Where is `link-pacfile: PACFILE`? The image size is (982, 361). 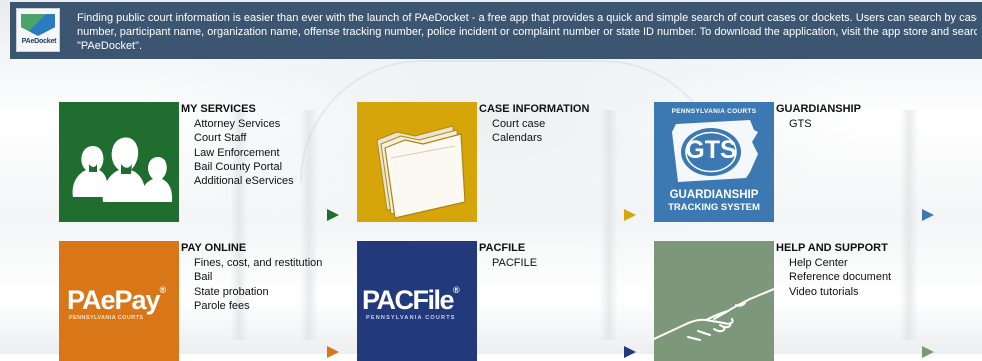
link-pacfile: PACFILE is located at coordinates (514, 263).